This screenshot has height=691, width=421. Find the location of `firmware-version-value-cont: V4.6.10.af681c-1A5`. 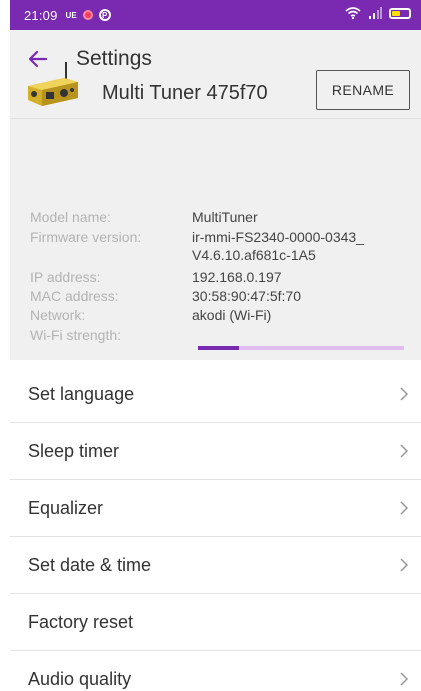

firmware-version-value-cont: V4.6.10.af681c-1A5 is located at coordinates (254, 255).